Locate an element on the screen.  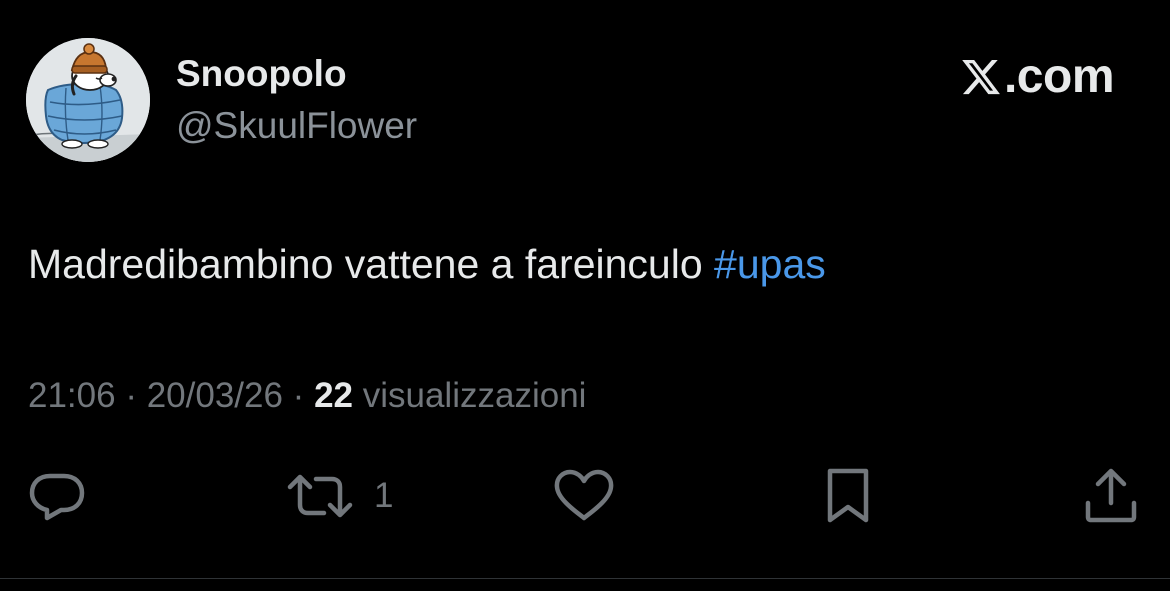
snoopy-avatar-image is located at coordinates (88, 100).